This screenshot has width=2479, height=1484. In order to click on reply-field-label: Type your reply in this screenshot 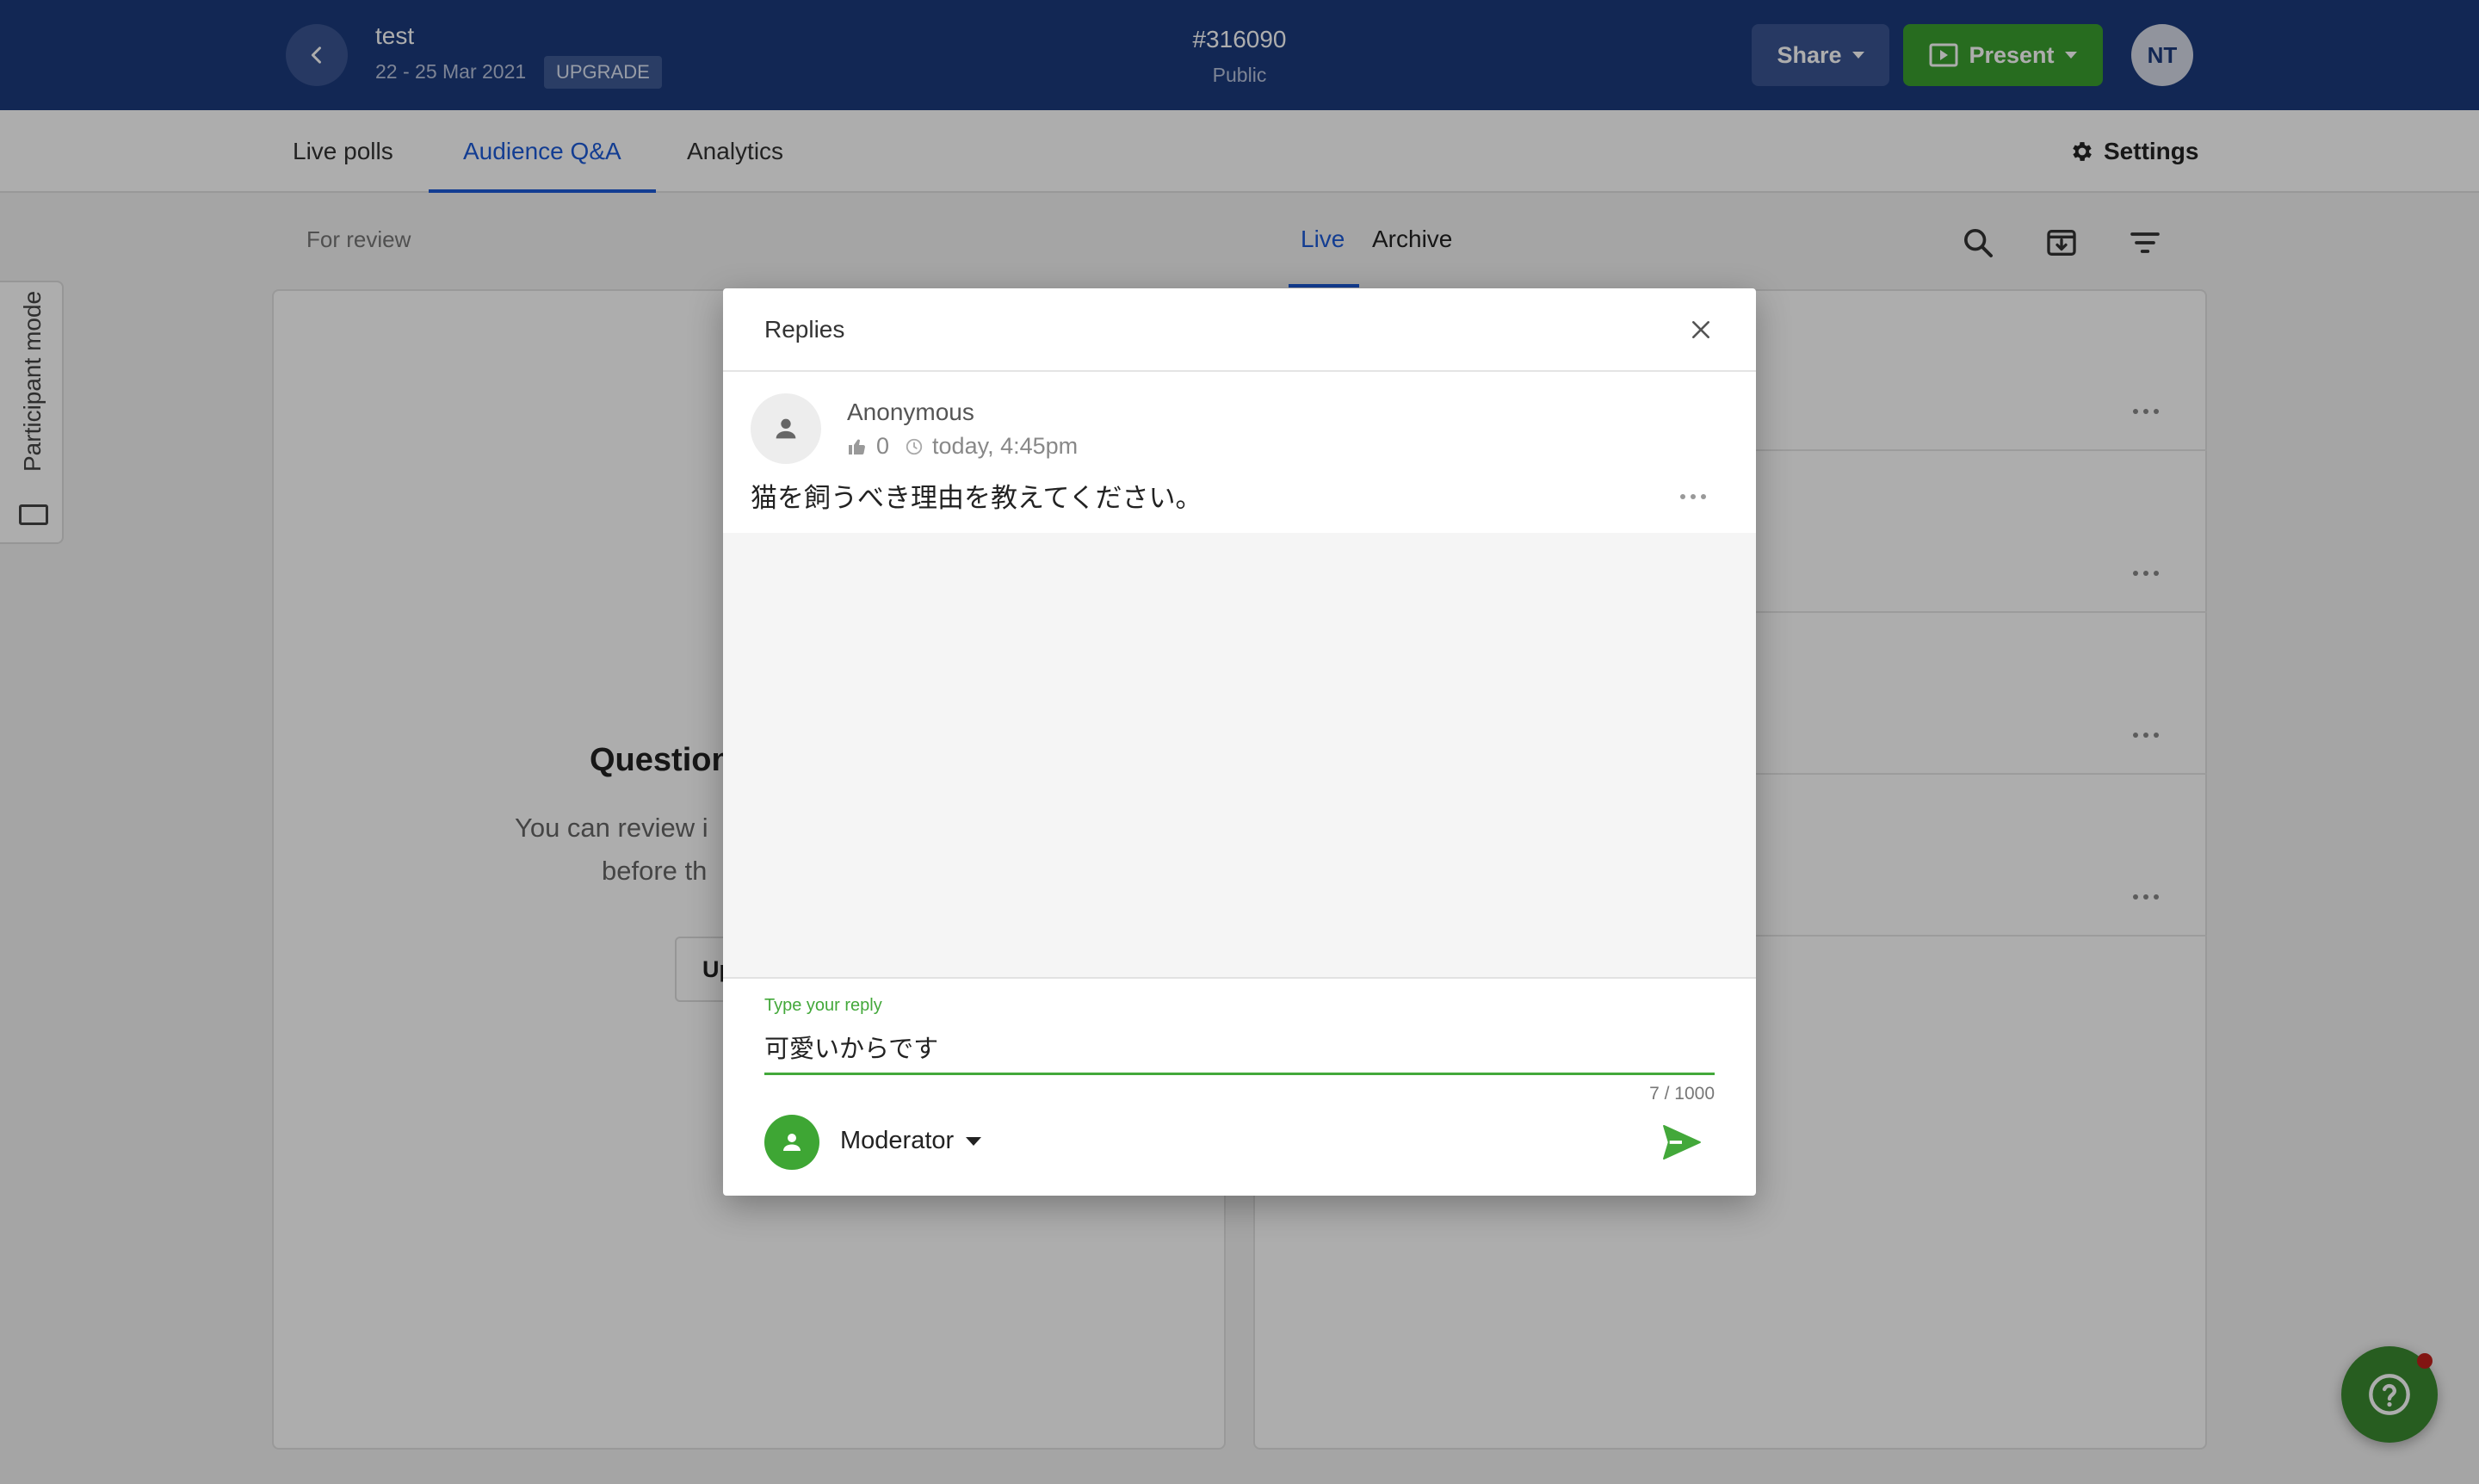, I will do `click(823, 1005)`.